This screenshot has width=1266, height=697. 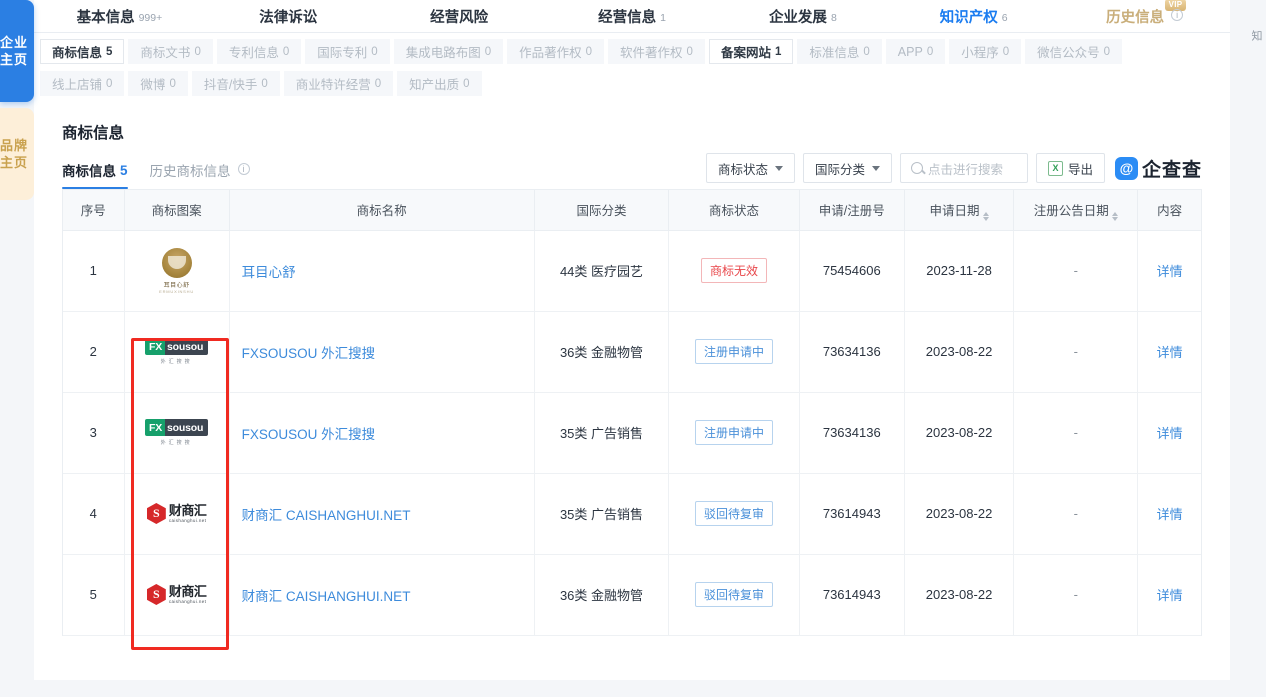 I want to click on nav-item-legal: 法律诉讼, so click(x=290, y=16).